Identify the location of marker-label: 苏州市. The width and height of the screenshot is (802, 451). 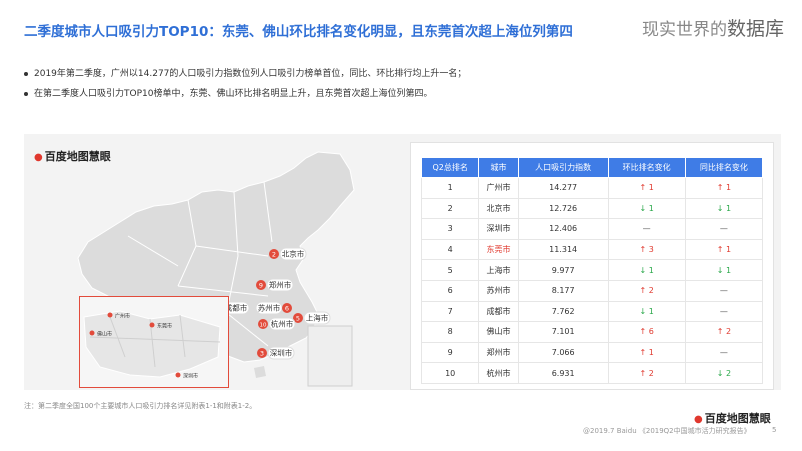
(269, 308).